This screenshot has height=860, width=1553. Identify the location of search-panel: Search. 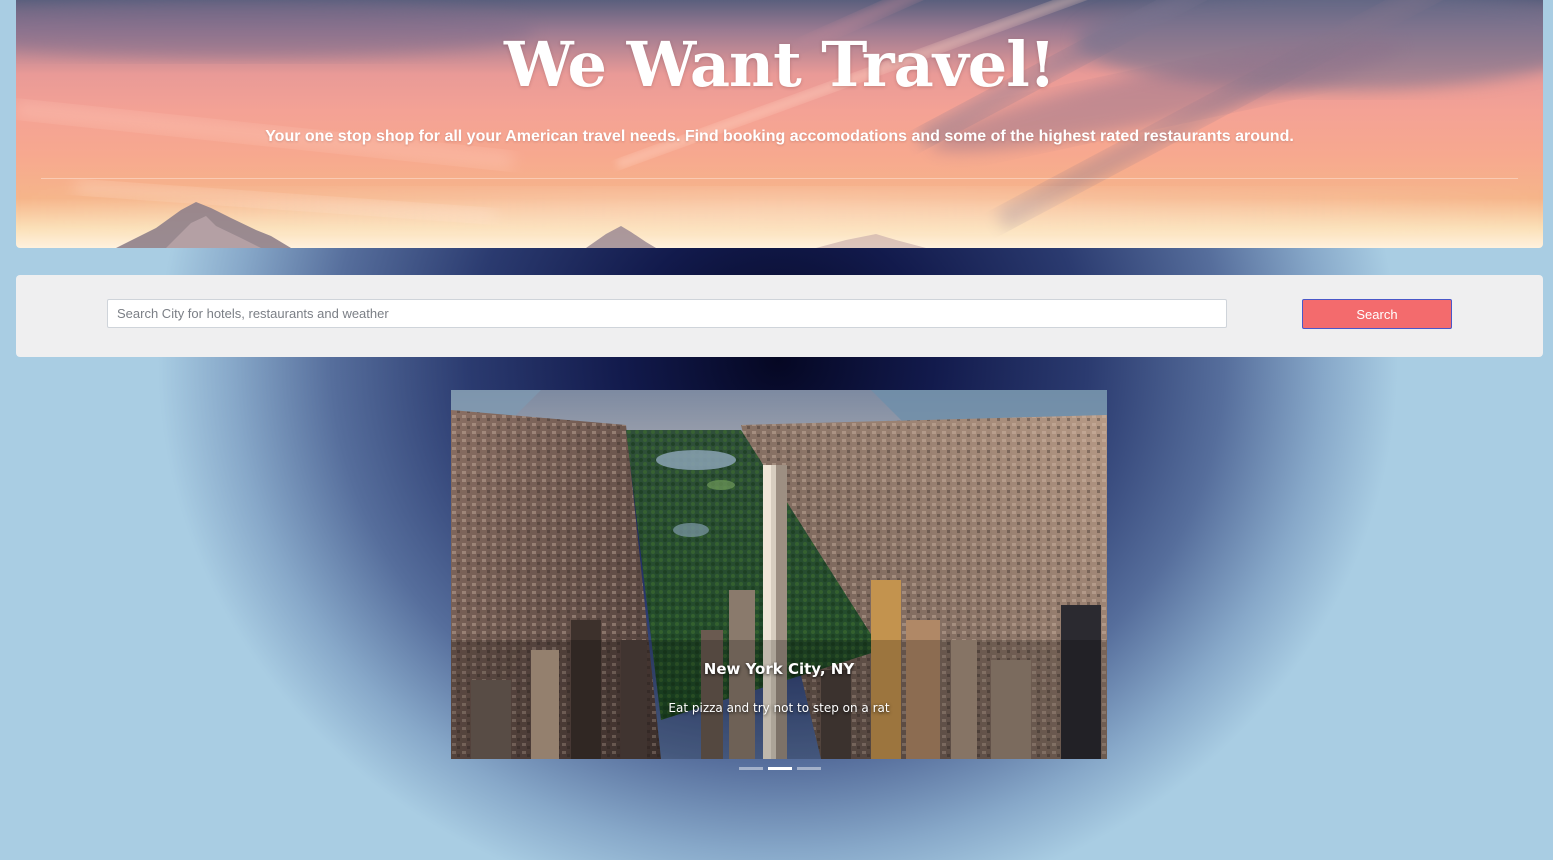
(779, 316).